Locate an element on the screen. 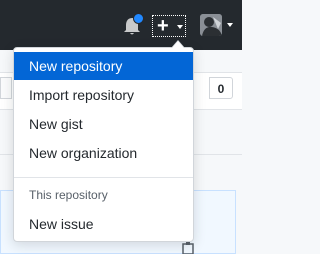 The image size is (320, 254). menu-item-new-gist: New gist is located at coordinates (103, 124).